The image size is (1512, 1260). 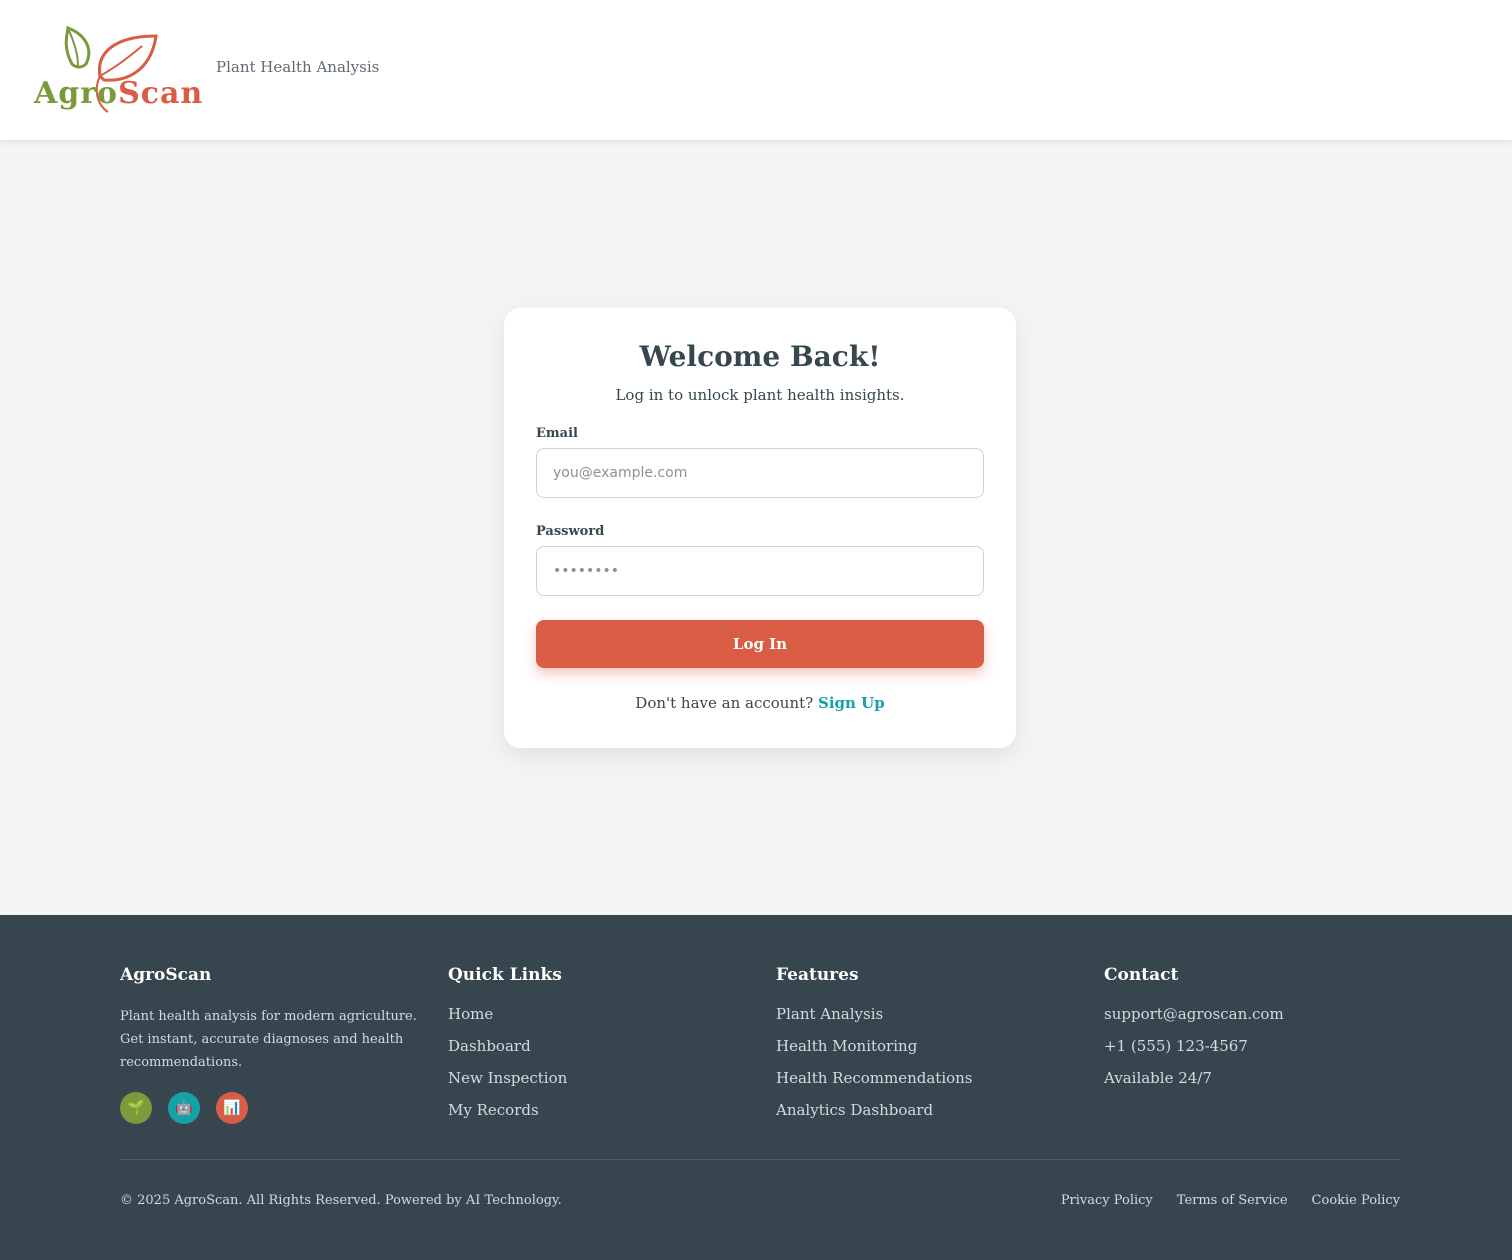 What do you see at coordinates (557, 433) in the screenshot?
I see `email-label: Email` at bounding box center [557, 433].